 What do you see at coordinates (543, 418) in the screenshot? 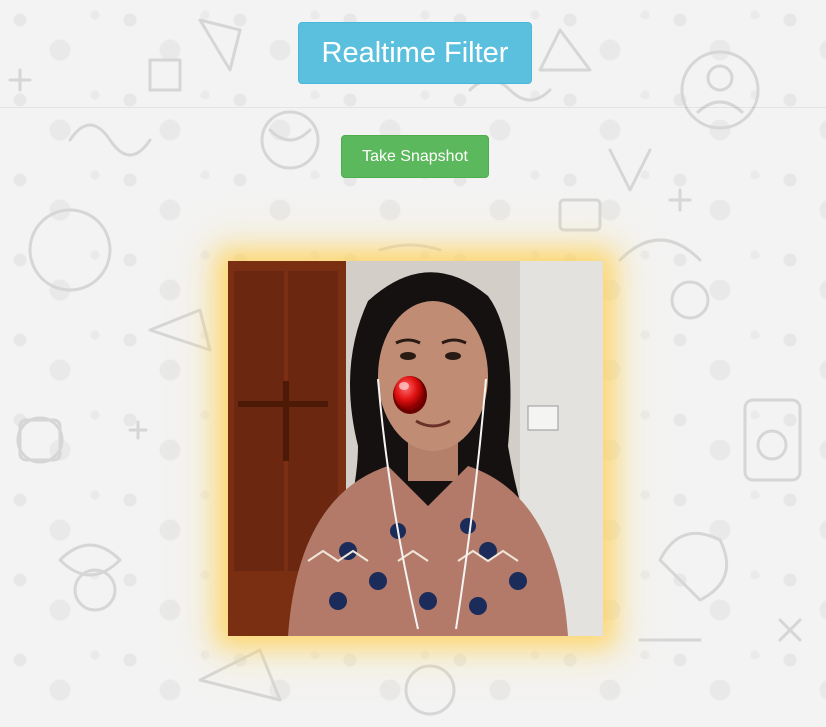
I see `power-socket` at bounding box center [543, 418].